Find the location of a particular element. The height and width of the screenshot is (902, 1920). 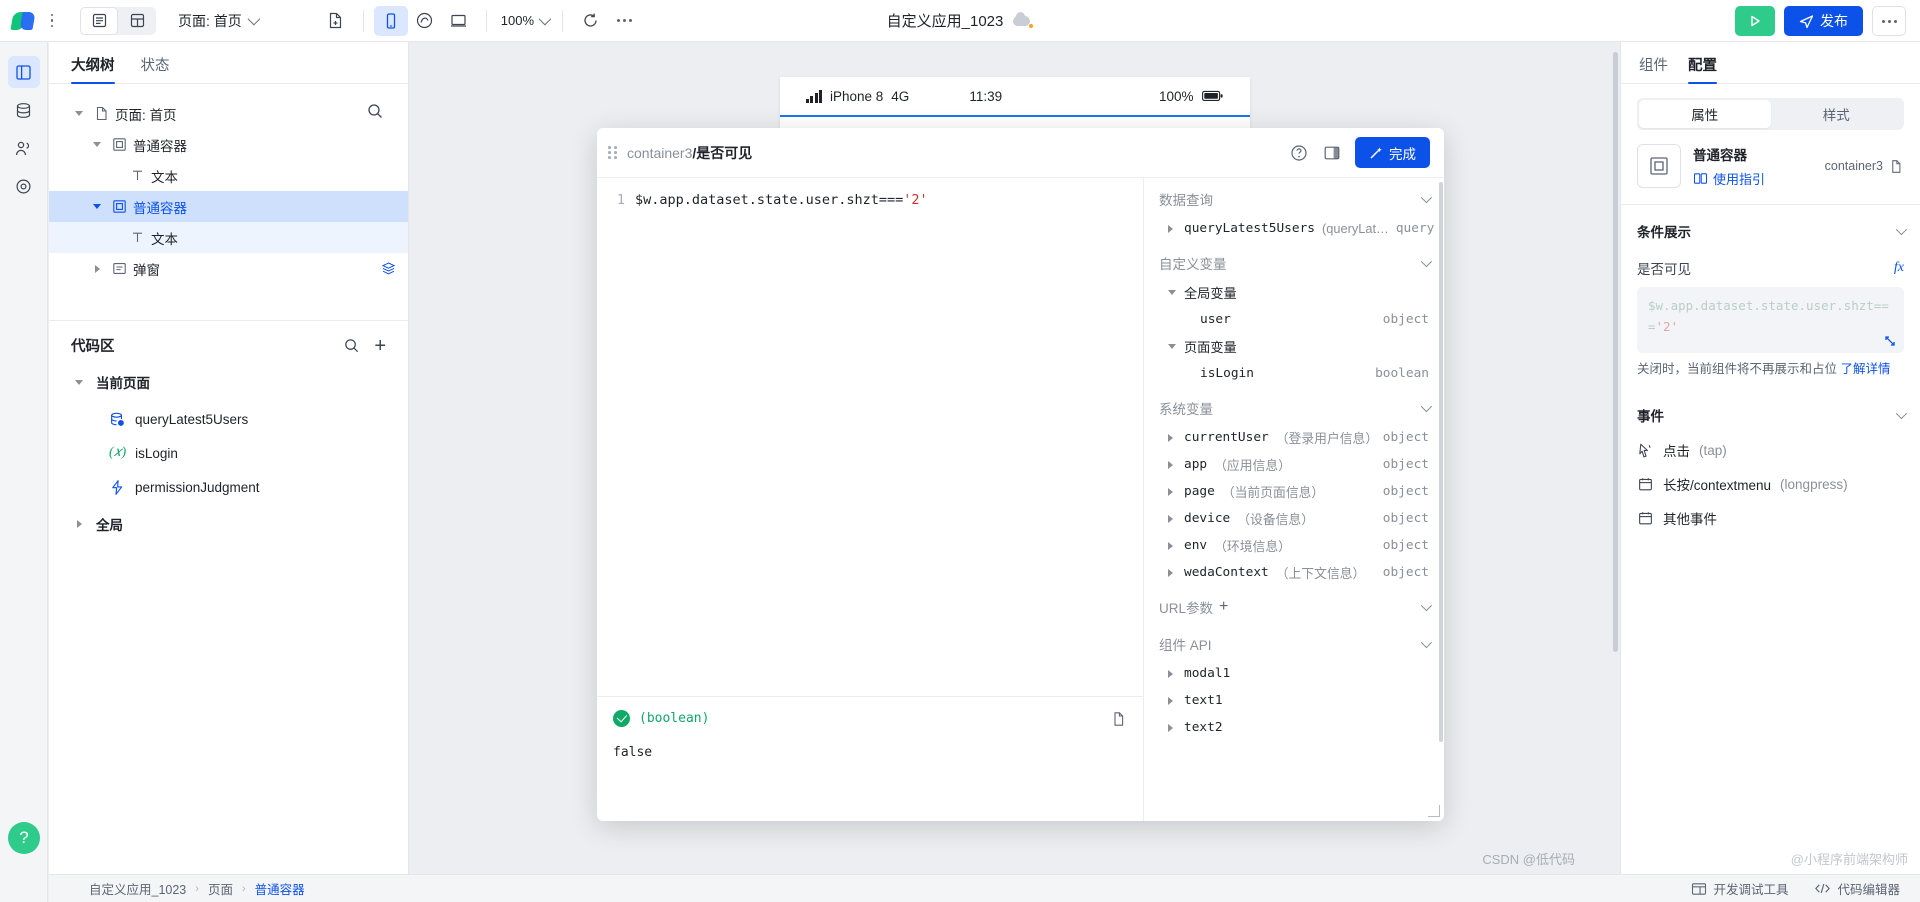

add-url-param-button: + is located at coordinates (1223, 607).